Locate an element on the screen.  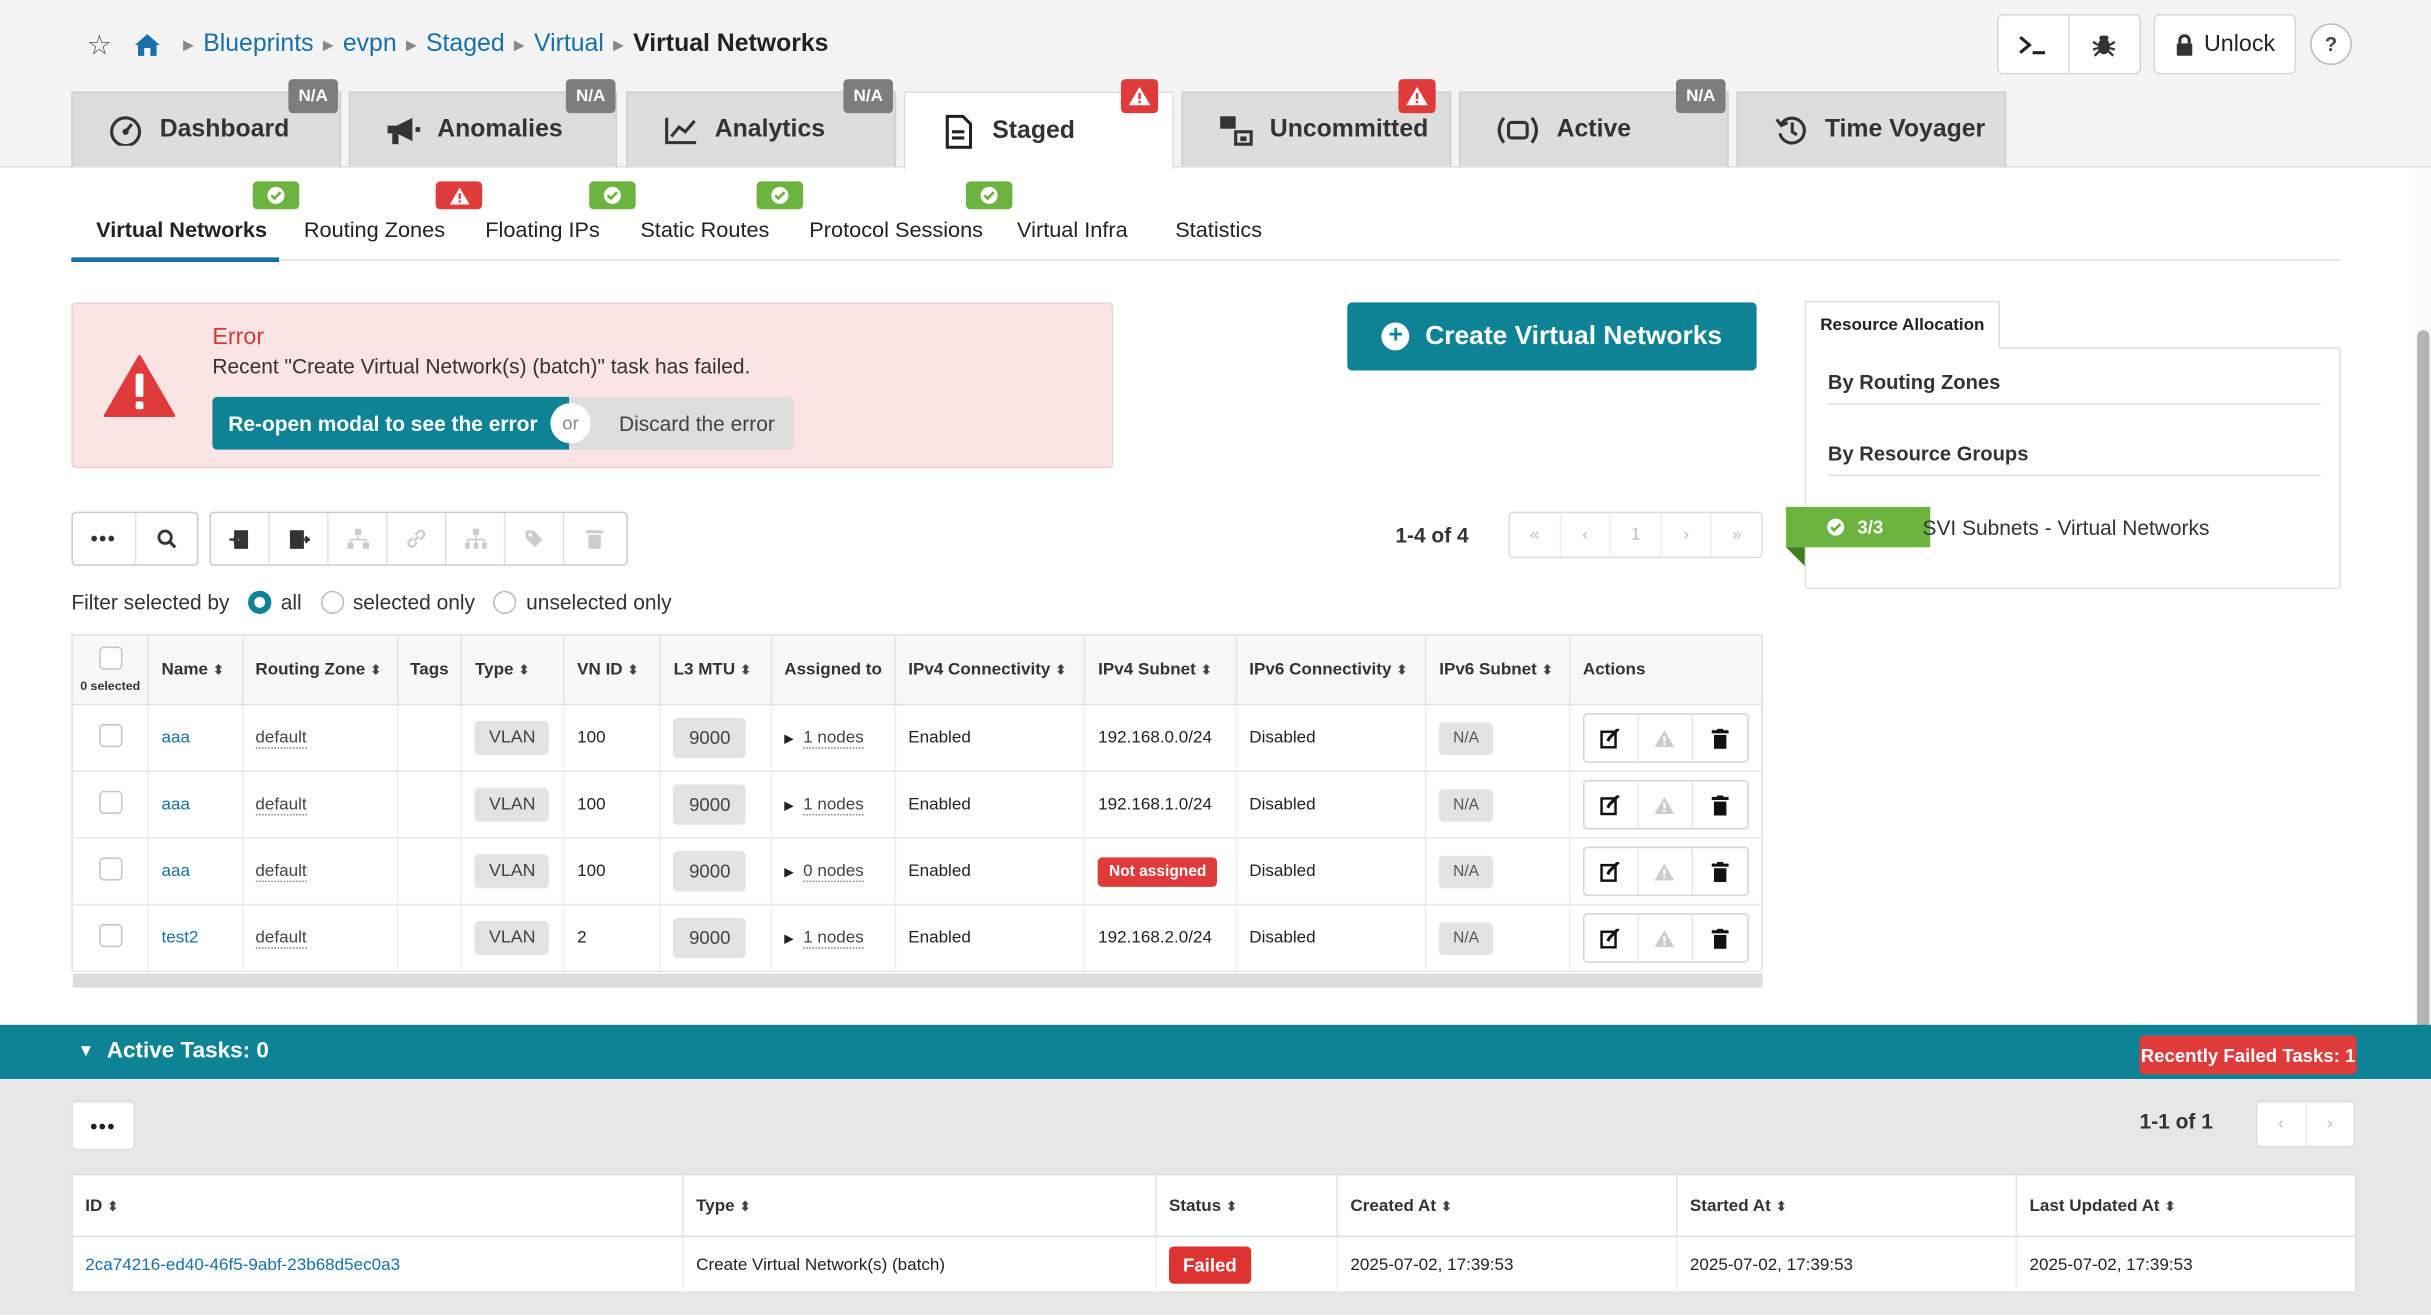
tasks-more-button: ••• is located at coordinates (103, 1125).